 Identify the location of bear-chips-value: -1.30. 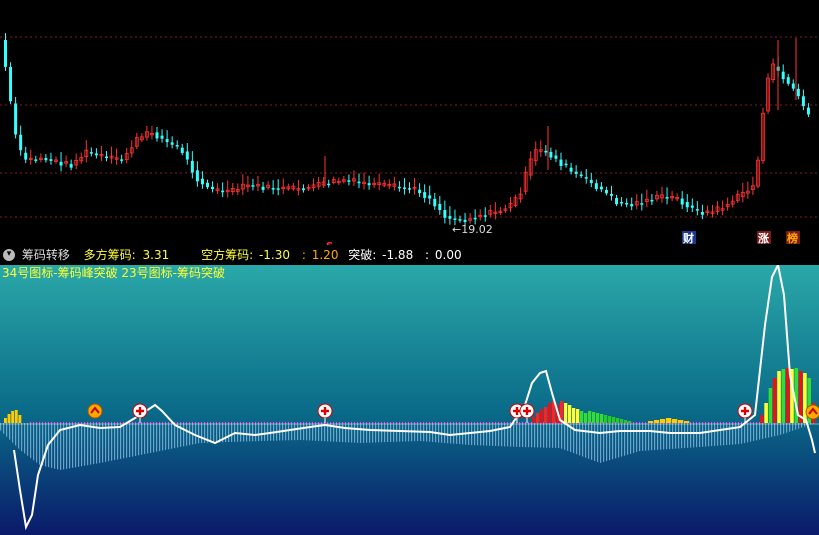
(274, 255).